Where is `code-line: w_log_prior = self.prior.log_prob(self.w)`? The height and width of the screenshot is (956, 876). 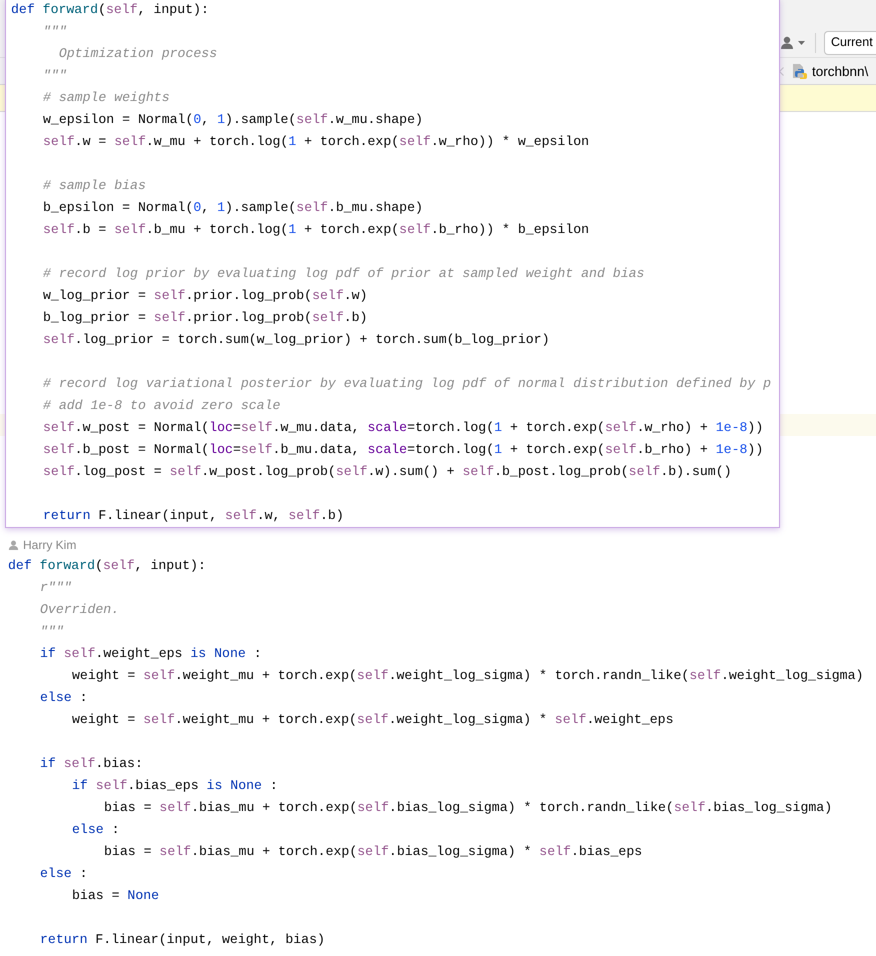 code-line: w_log_prior = self.prior.log_prob(self.w) is located at coordinates (205, 296).